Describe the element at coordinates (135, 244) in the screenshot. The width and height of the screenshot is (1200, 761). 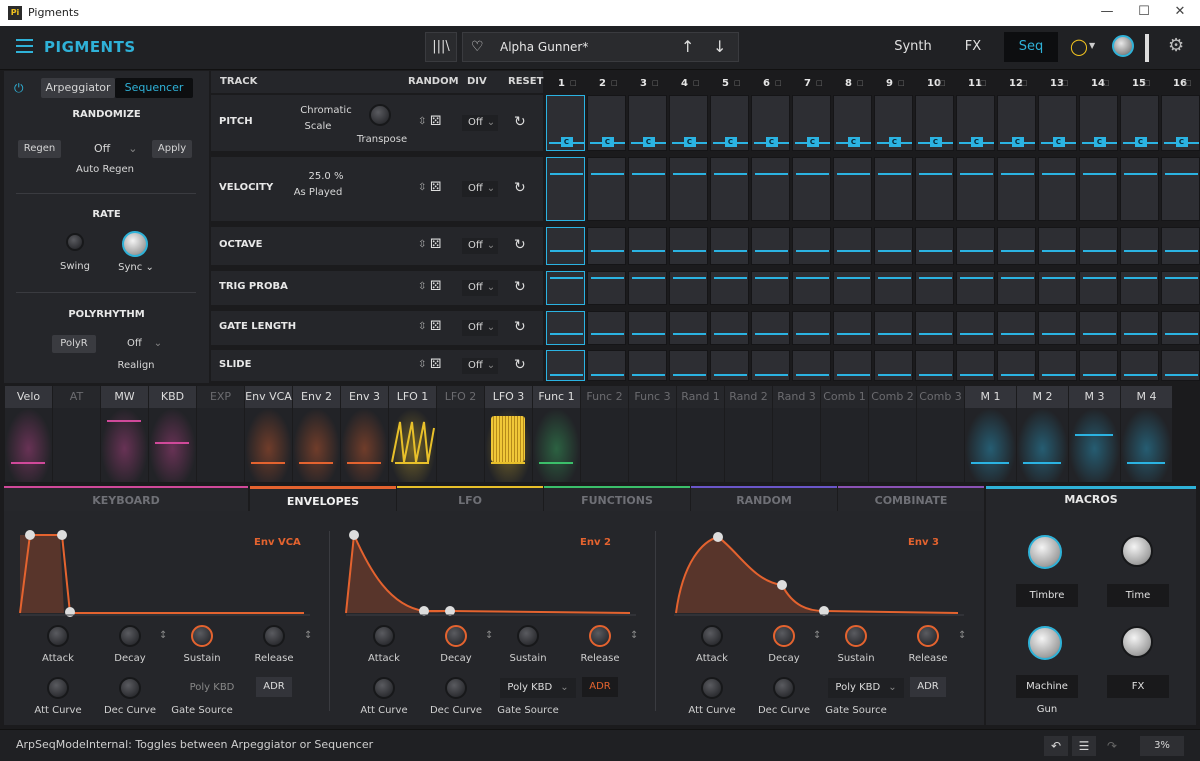
I see `sync-rate-knob` at that location.